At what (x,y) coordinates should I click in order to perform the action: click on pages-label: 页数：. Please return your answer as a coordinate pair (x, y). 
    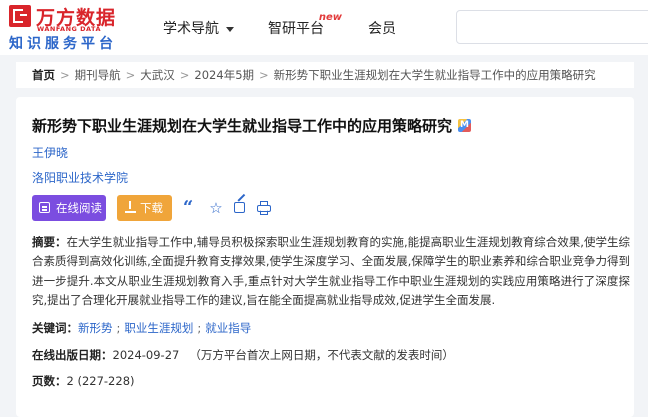
    Looking at the image, I should click on (49, 381).